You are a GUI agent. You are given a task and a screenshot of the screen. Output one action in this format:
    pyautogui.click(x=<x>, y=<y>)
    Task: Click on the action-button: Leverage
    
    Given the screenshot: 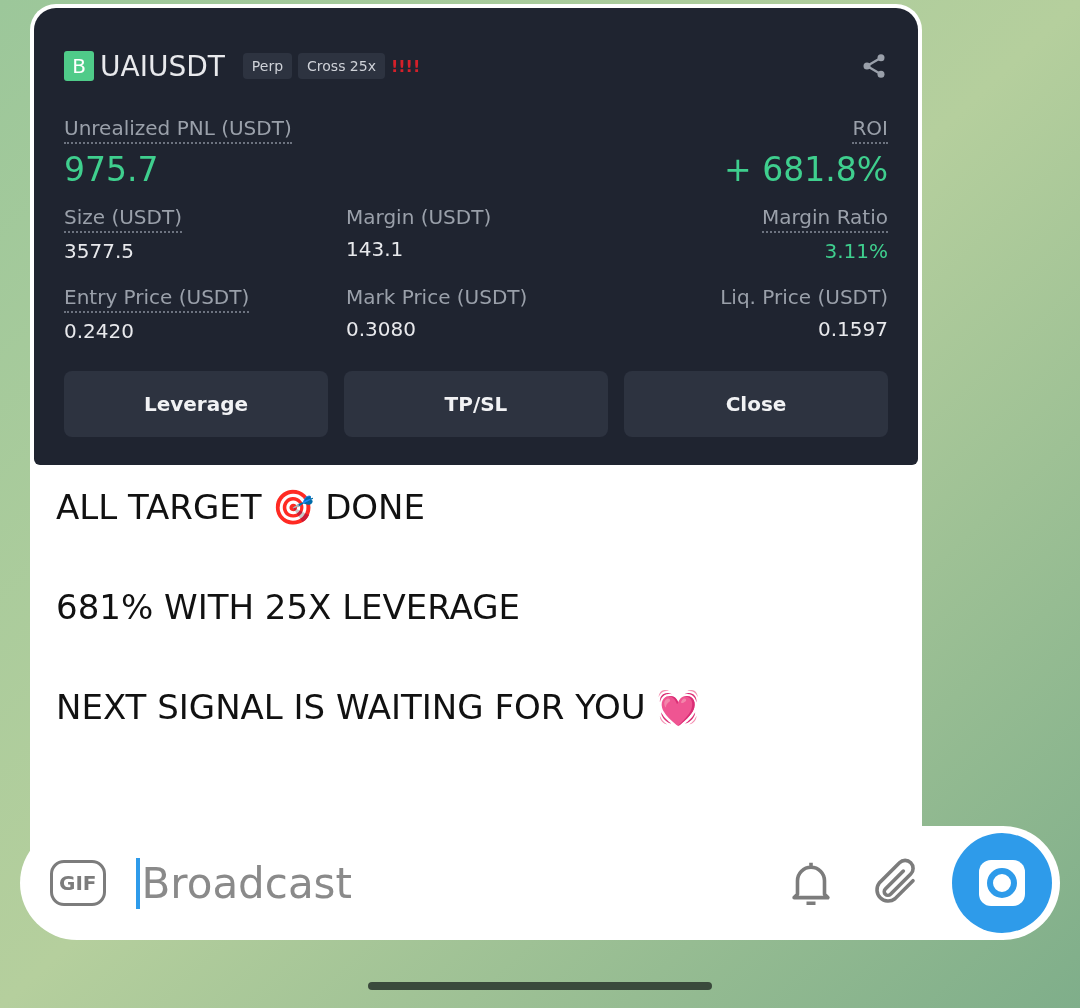 What is the action you would take?
    pyautogui.click(x=196, y=404)
    